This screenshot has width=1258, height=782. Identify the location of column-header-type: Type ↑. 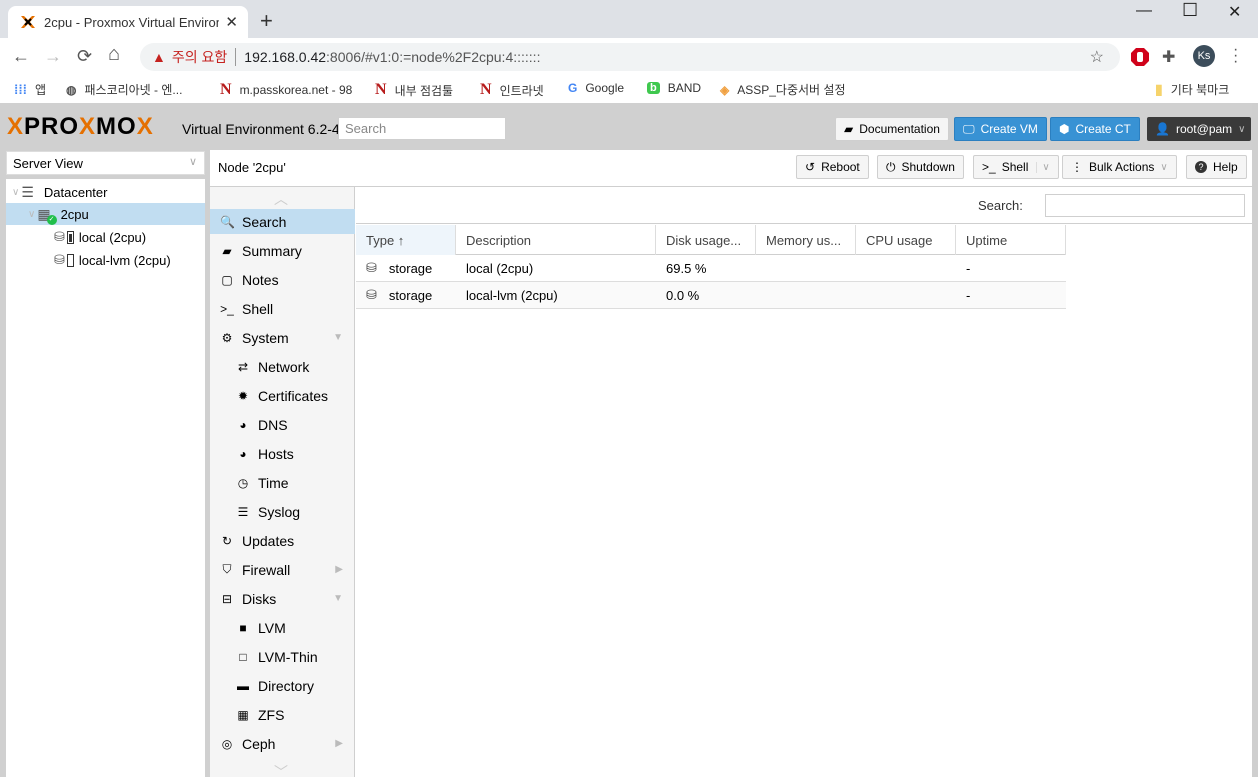
(406, 240).